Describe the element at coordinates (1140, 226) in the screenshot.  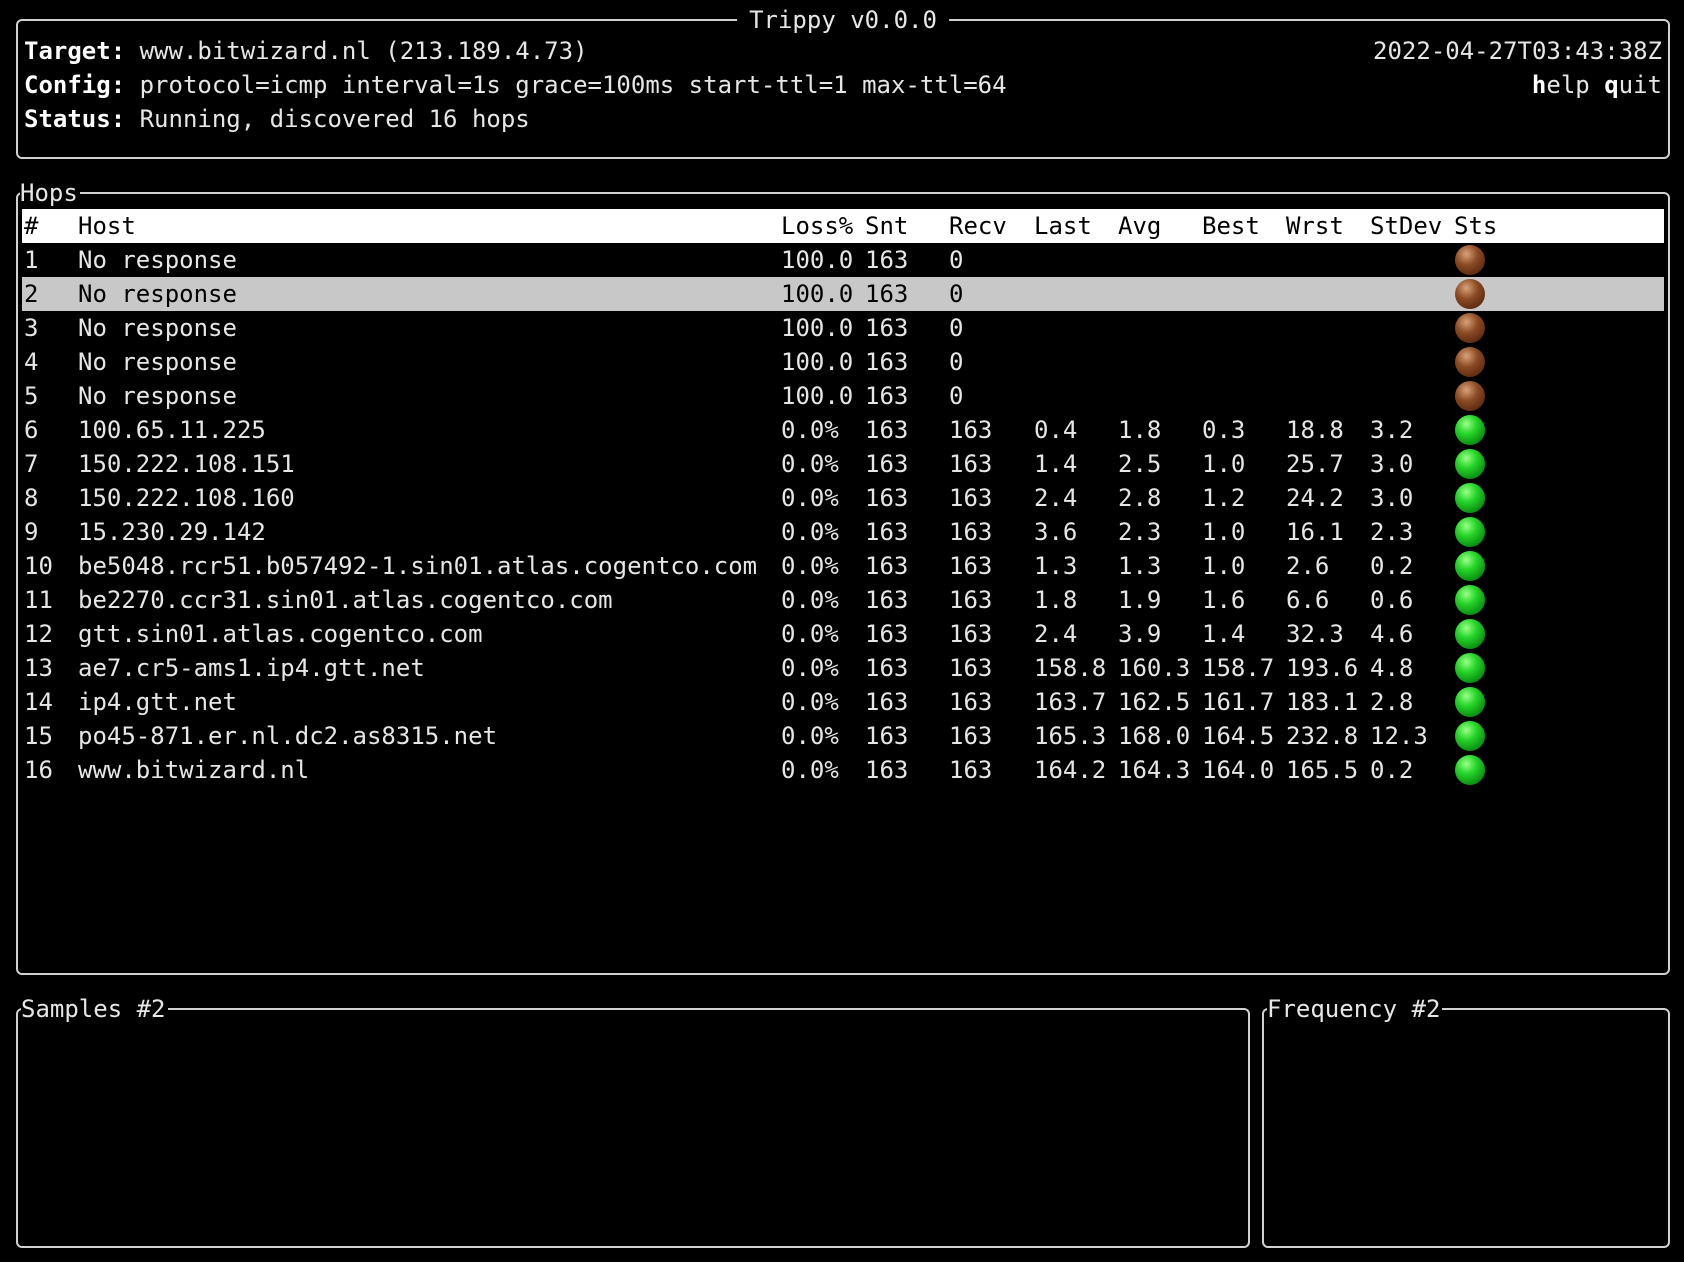
I see `col-header-avg: Avg` at that location.